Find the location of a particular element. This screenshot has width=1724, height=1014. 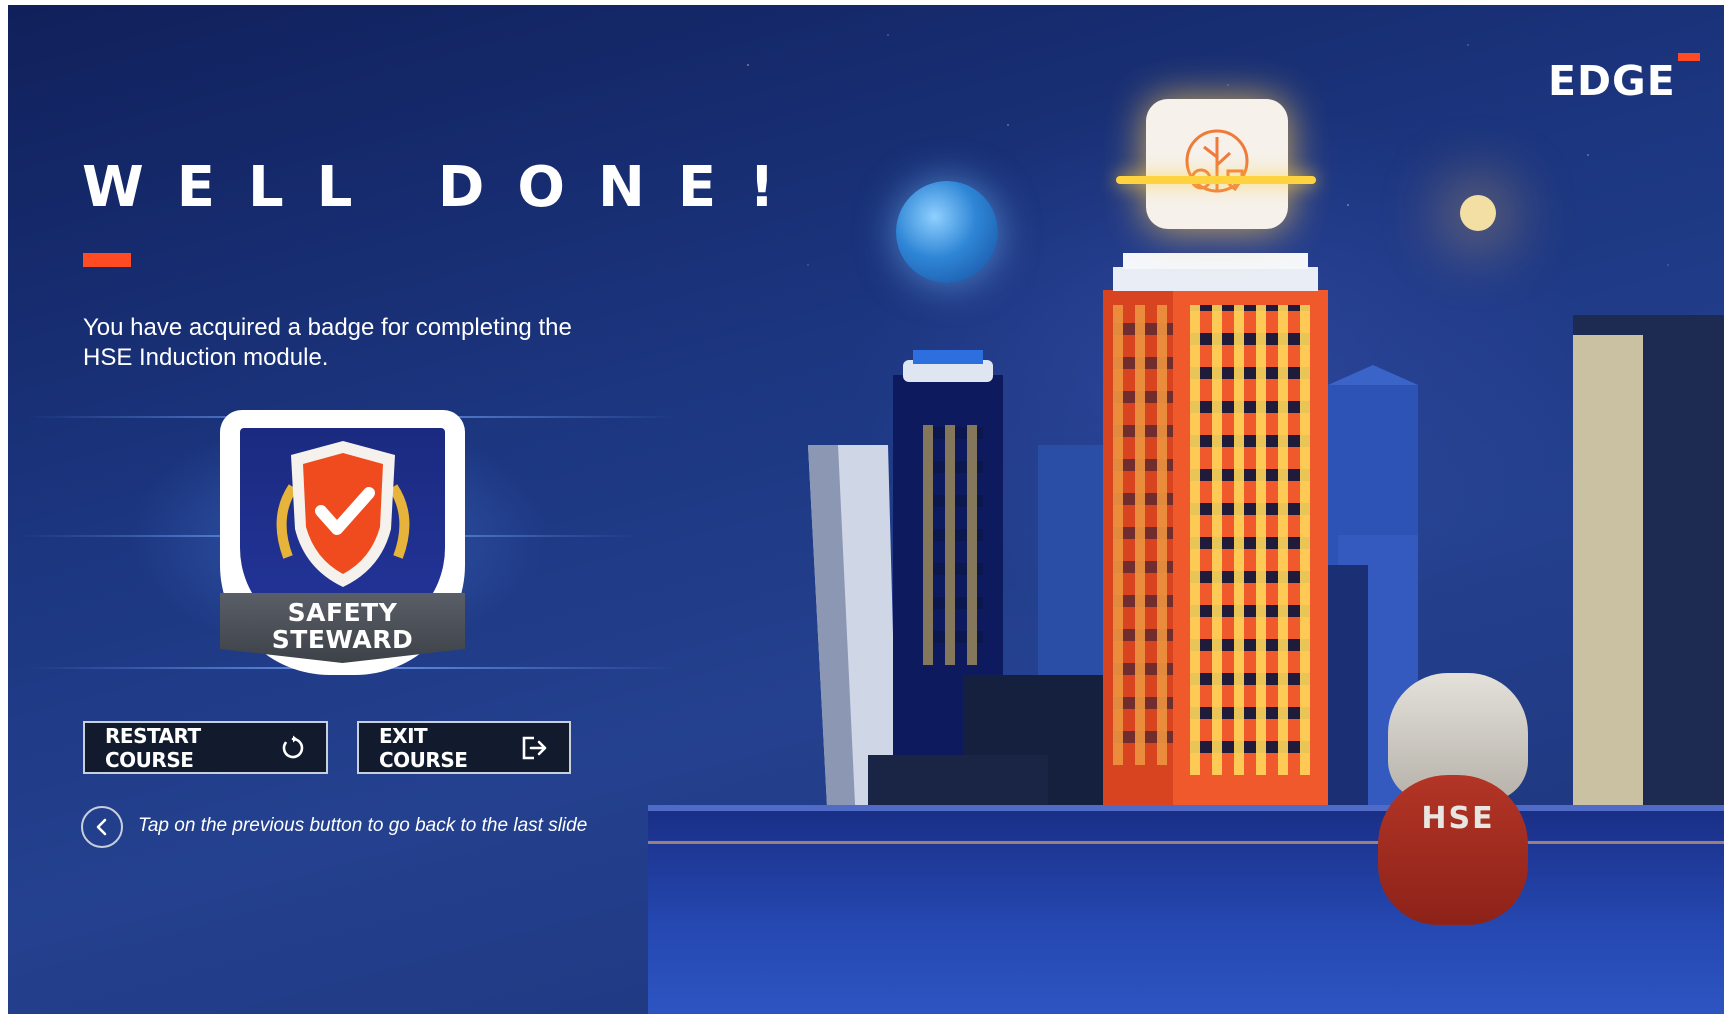

restart-course-button: RESTART COURSE is located at coordinates (205, 747).